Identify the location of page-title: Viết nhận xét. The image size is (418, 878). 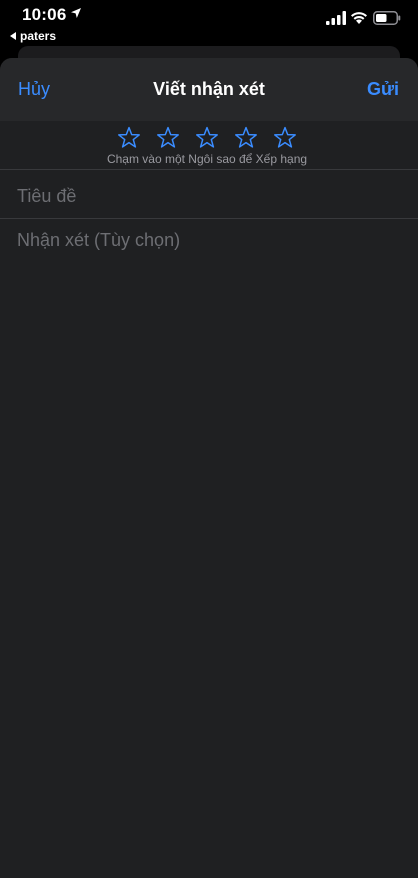
(209, 89).